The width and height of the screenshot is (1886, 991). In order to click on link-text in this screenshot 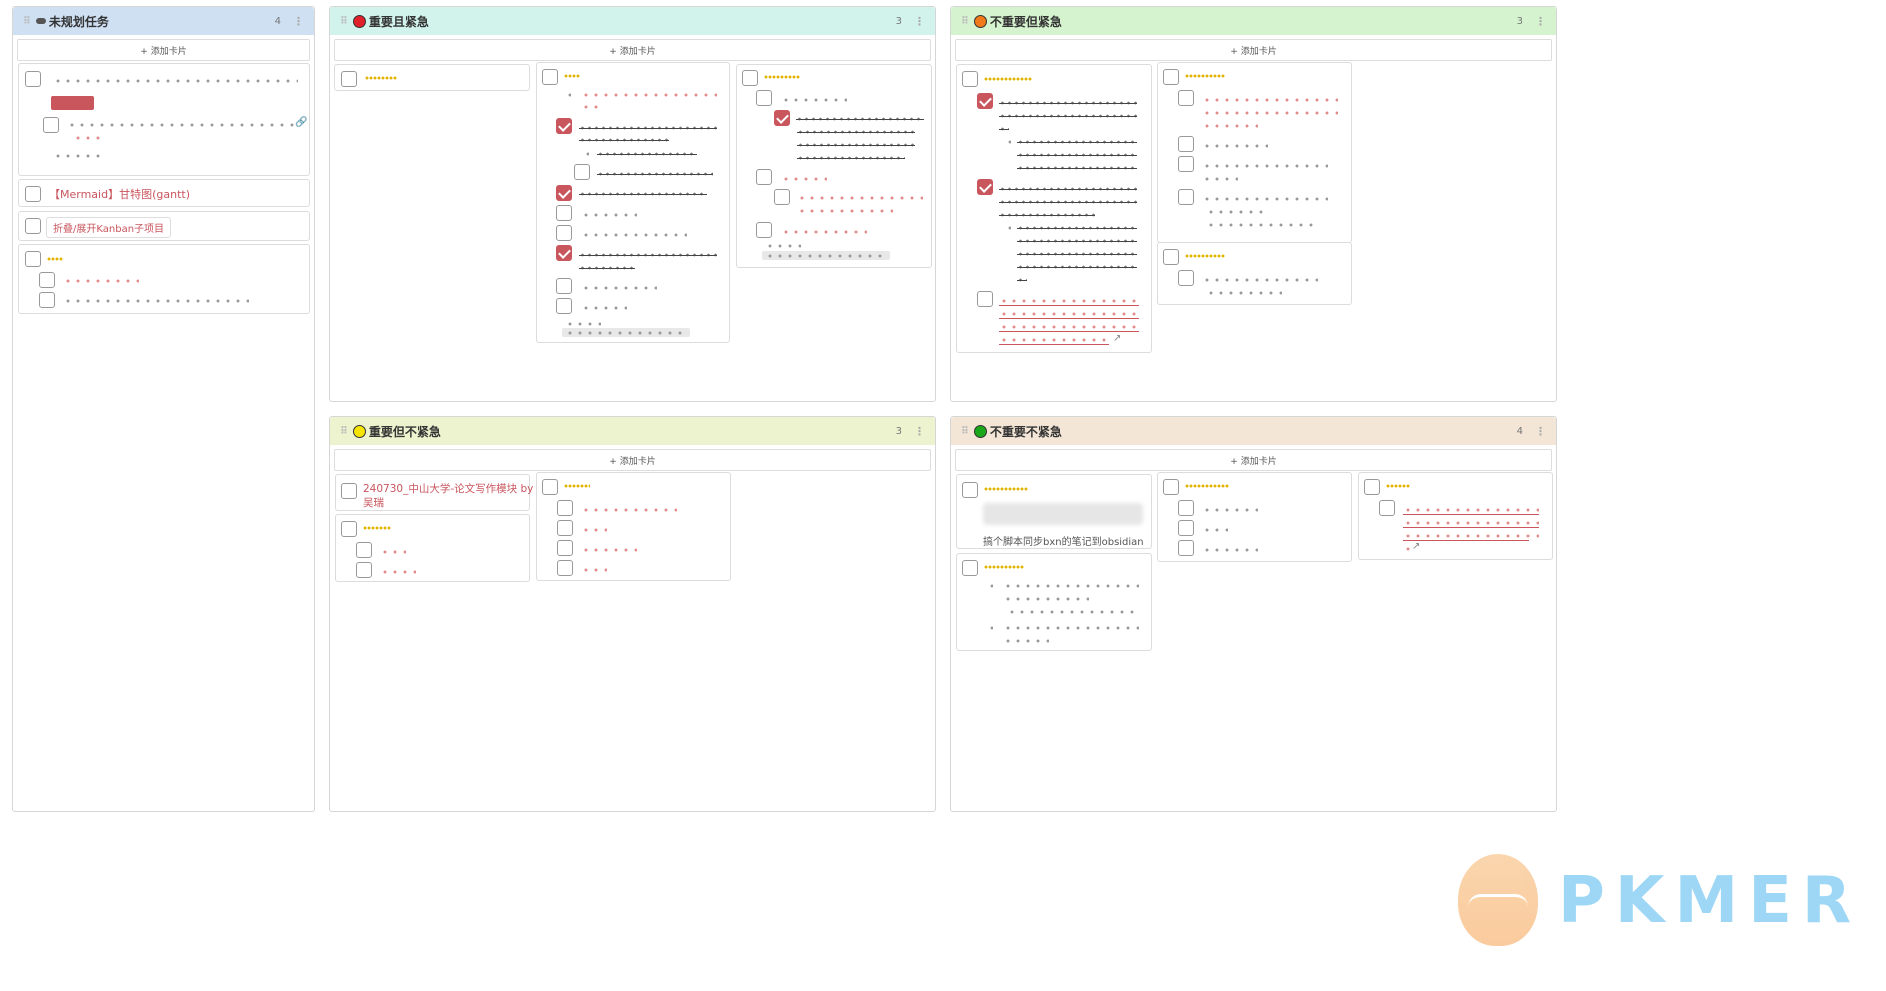, I will do `click(1471, 523)`.